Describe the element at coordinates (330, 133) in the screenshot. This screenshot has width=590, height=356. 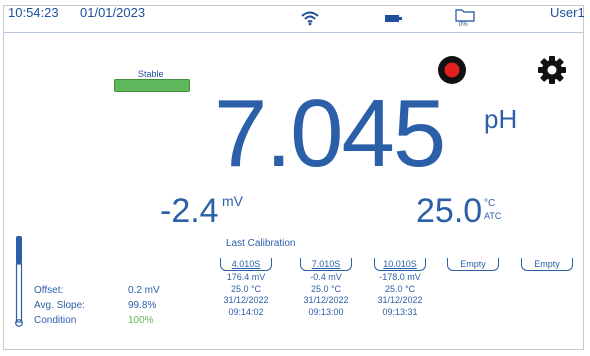
I see `ph-reading: 7.045` at that location.